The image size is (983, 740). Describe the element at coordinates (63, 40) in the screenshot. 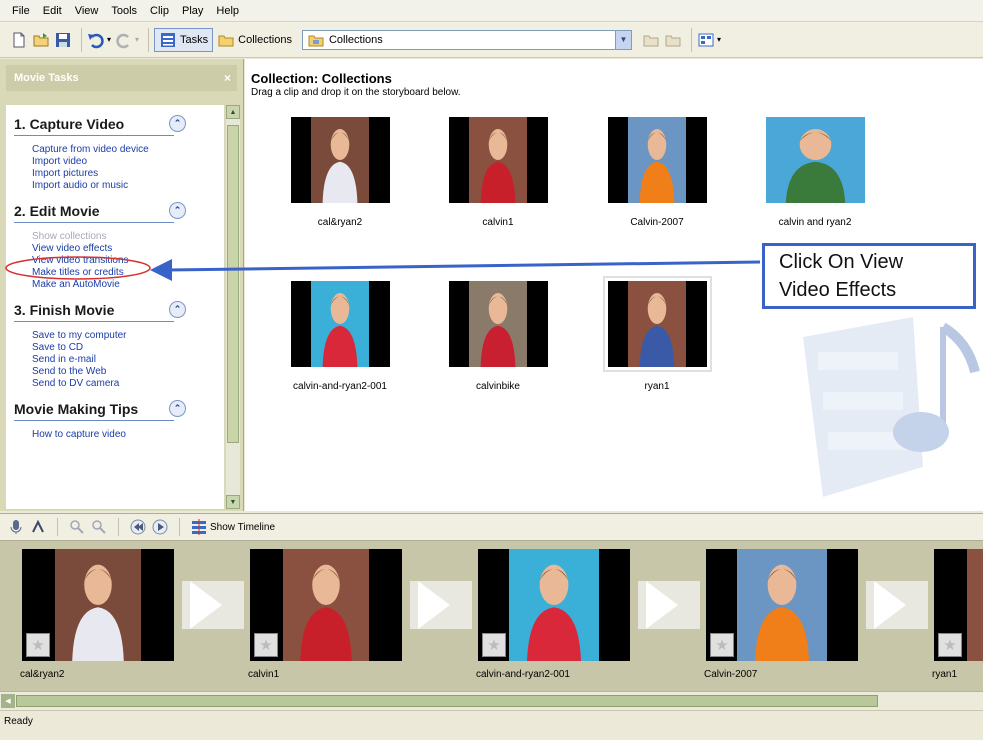

I see `save-project-button` at that location.